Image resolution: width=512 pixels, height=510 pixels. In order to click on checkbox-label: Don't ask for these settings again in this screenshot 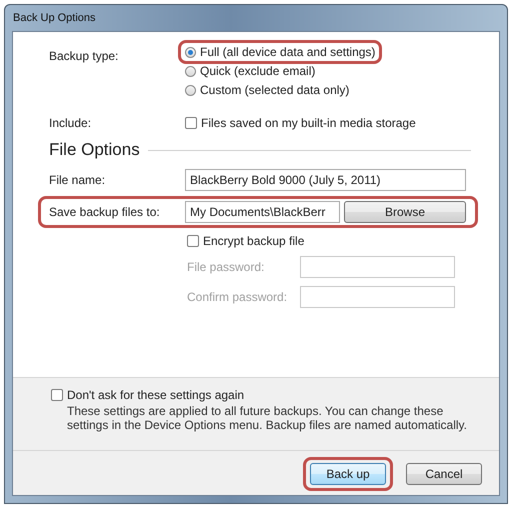, I will do `click(155, 395)`.